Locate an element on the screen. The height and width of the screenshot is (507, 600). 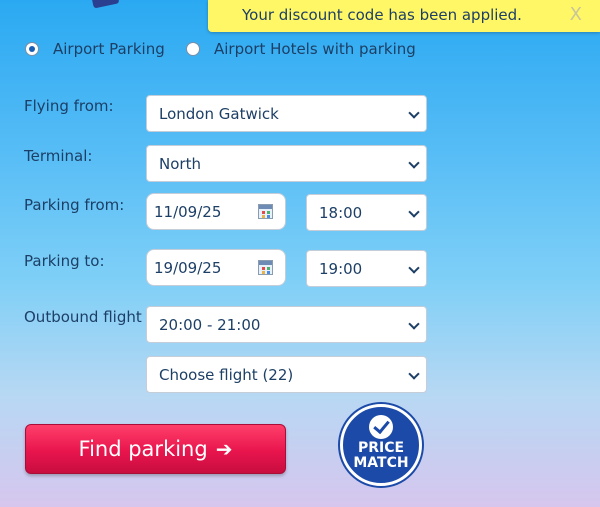
outbound-flight-label: Outbound flight is located at coordinates (83, 317).